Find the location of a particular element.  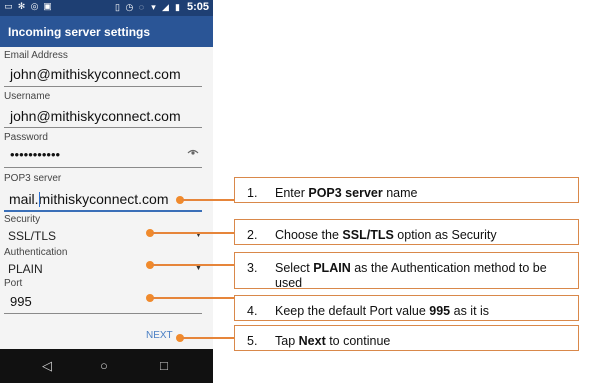

pop3-server-field: mail.mithiskyconnect.com is located at coordinates (89, 199).